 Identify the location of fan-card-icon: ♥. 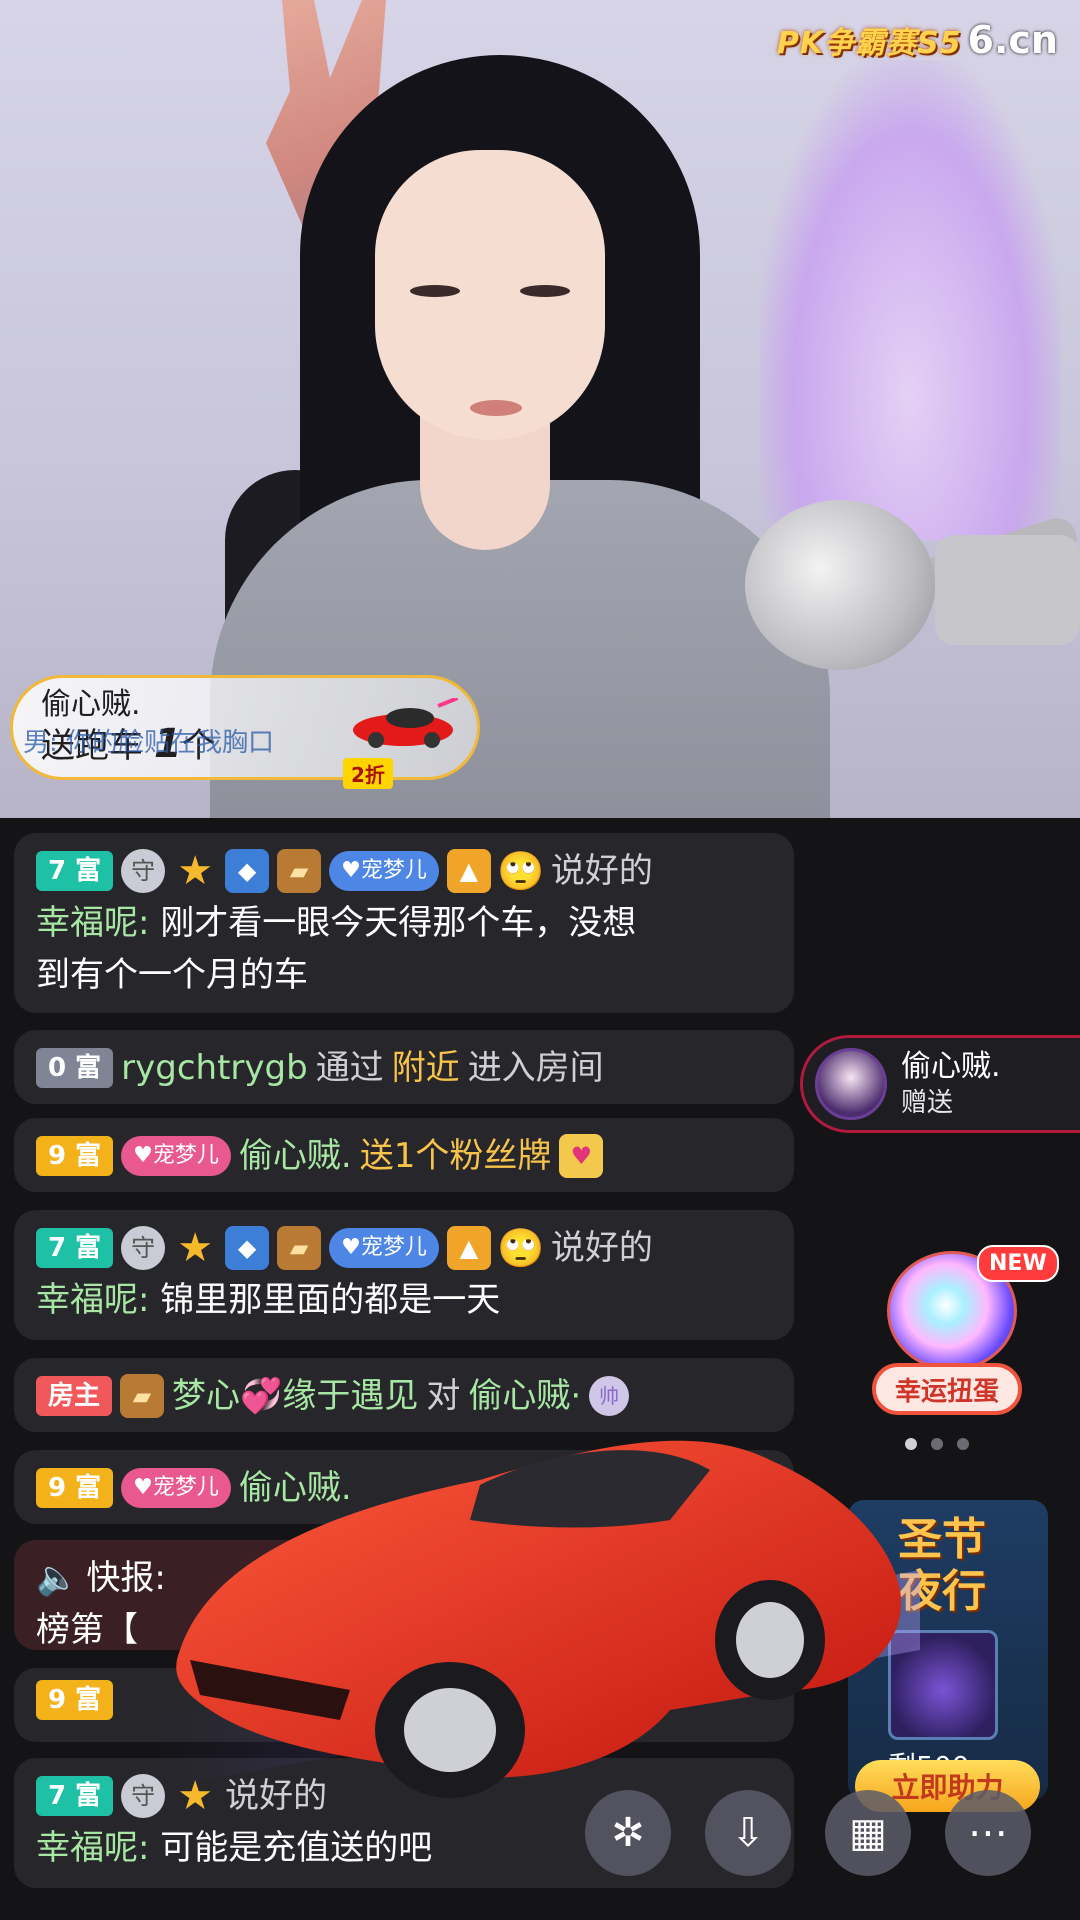
(581, 1156).